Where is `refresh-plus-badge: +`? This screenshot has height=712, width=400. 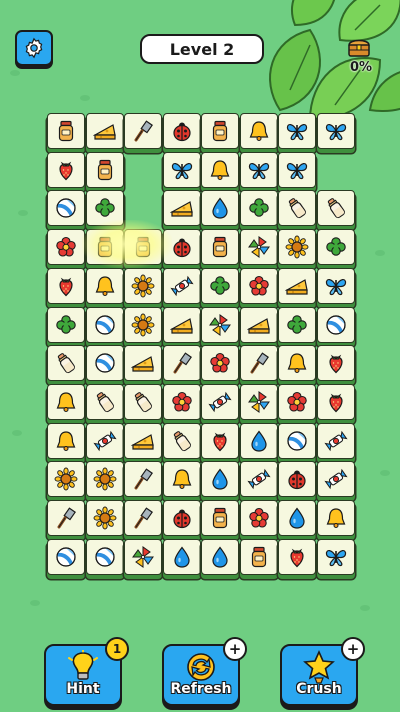
refresh-plus-badge: + is located at coordinates (235, 649).